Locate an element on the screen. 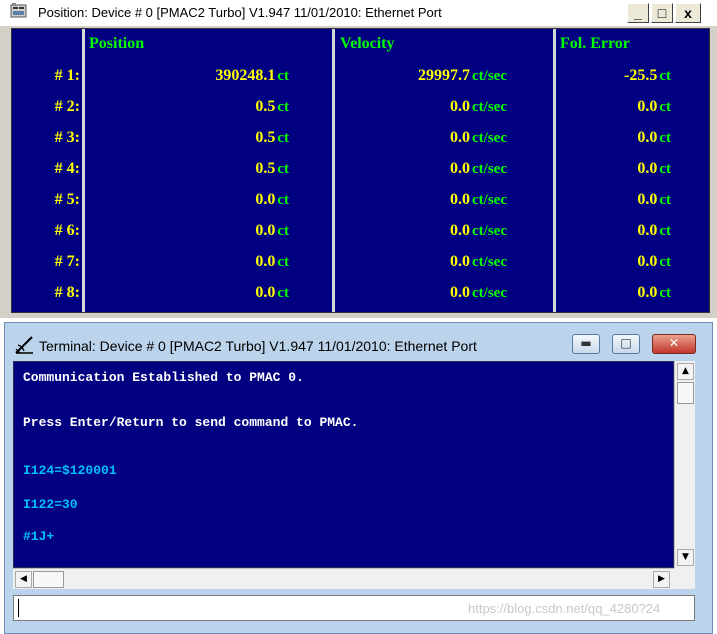 Image resolution: width=717 pixels, height=634 pixels. motor-row: # 6: 0.0 ct 0.0 ct/sec 0.0 ct is located at coordinates (360, 237).